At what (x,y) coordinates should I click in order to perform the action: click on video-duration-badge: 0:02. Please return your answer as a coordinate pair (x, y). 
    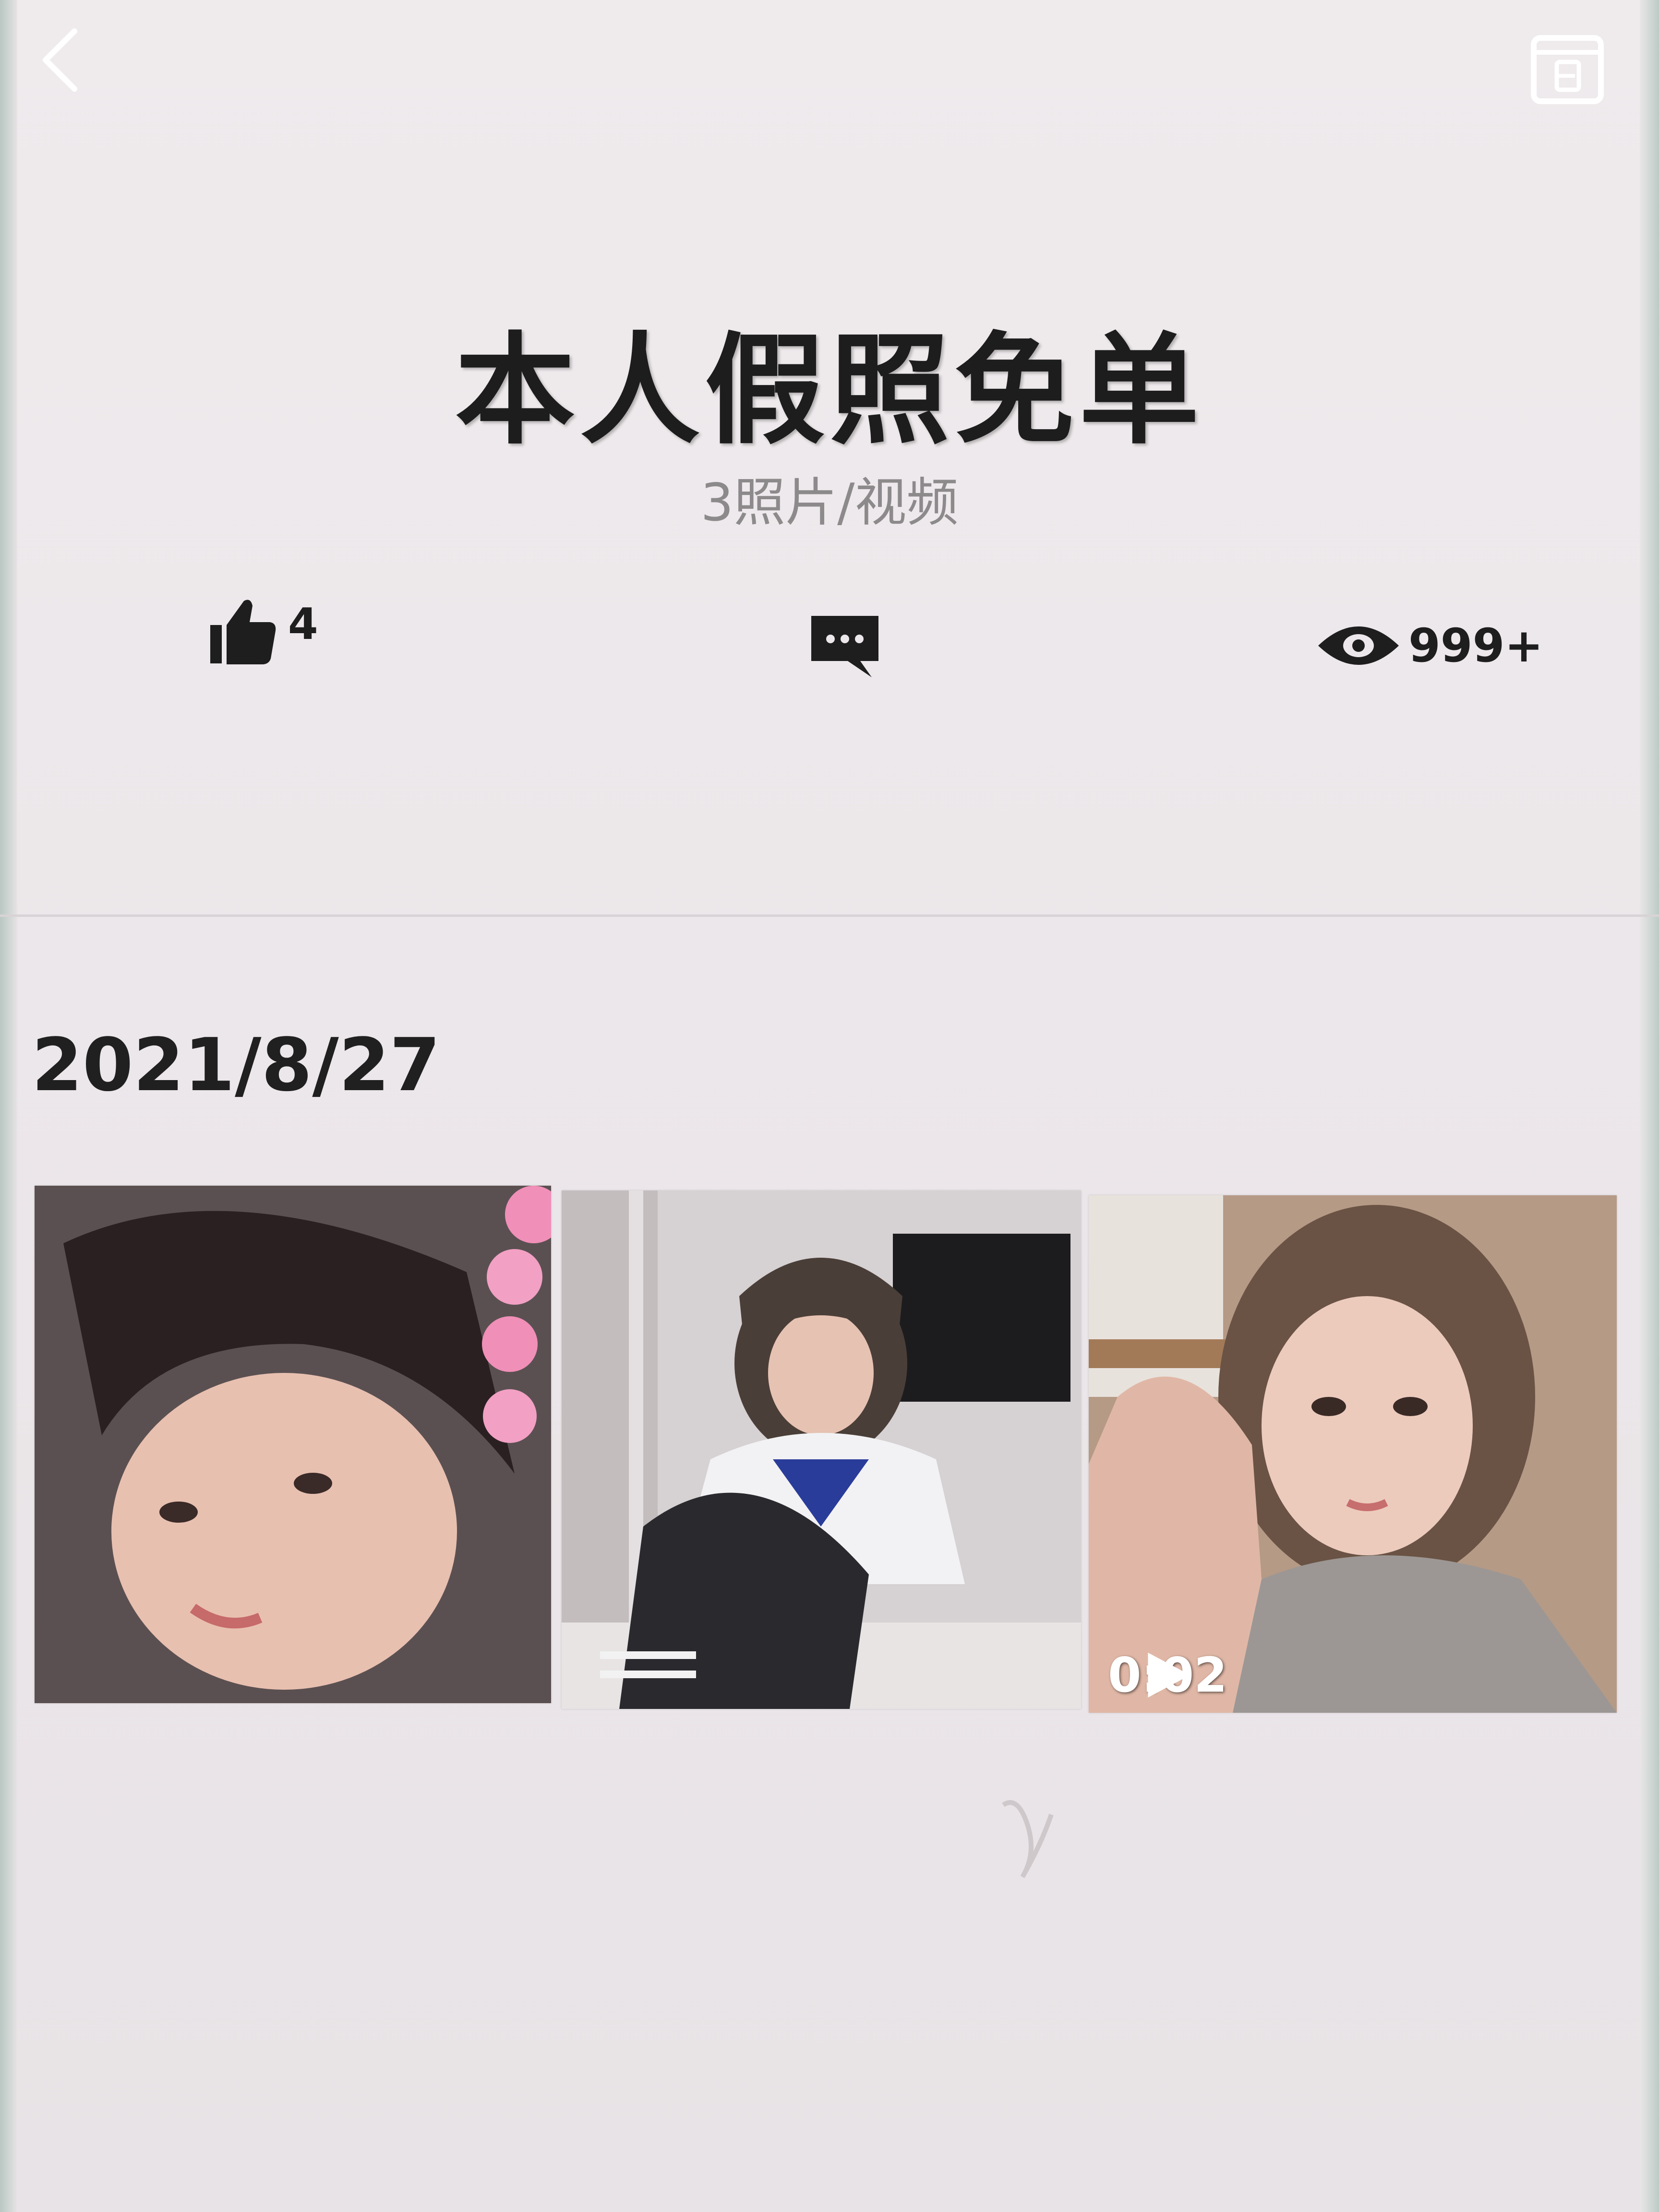
    Looking at the image, I should click on (1167, 1675).